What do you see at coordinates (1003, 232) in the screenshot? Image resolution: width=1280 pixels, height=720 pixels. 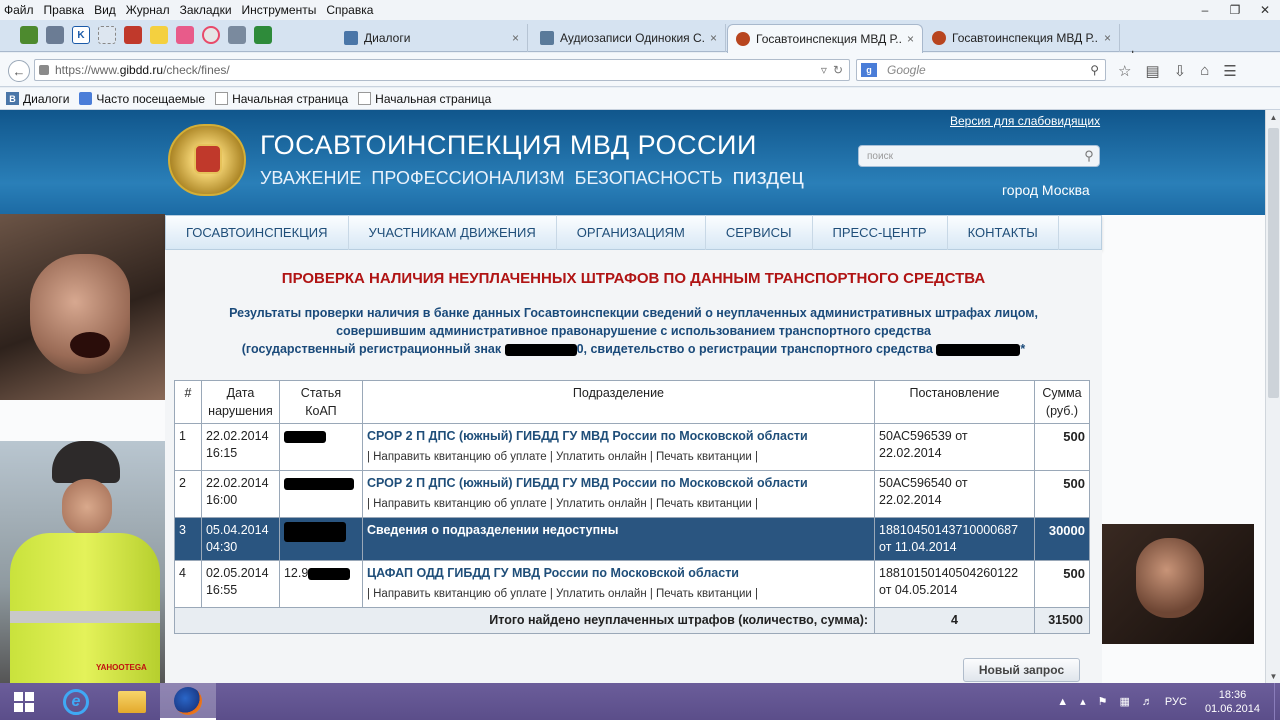 I see `nav-contacts: КОНТАКТЫ` at bounding box center [1003, 232].